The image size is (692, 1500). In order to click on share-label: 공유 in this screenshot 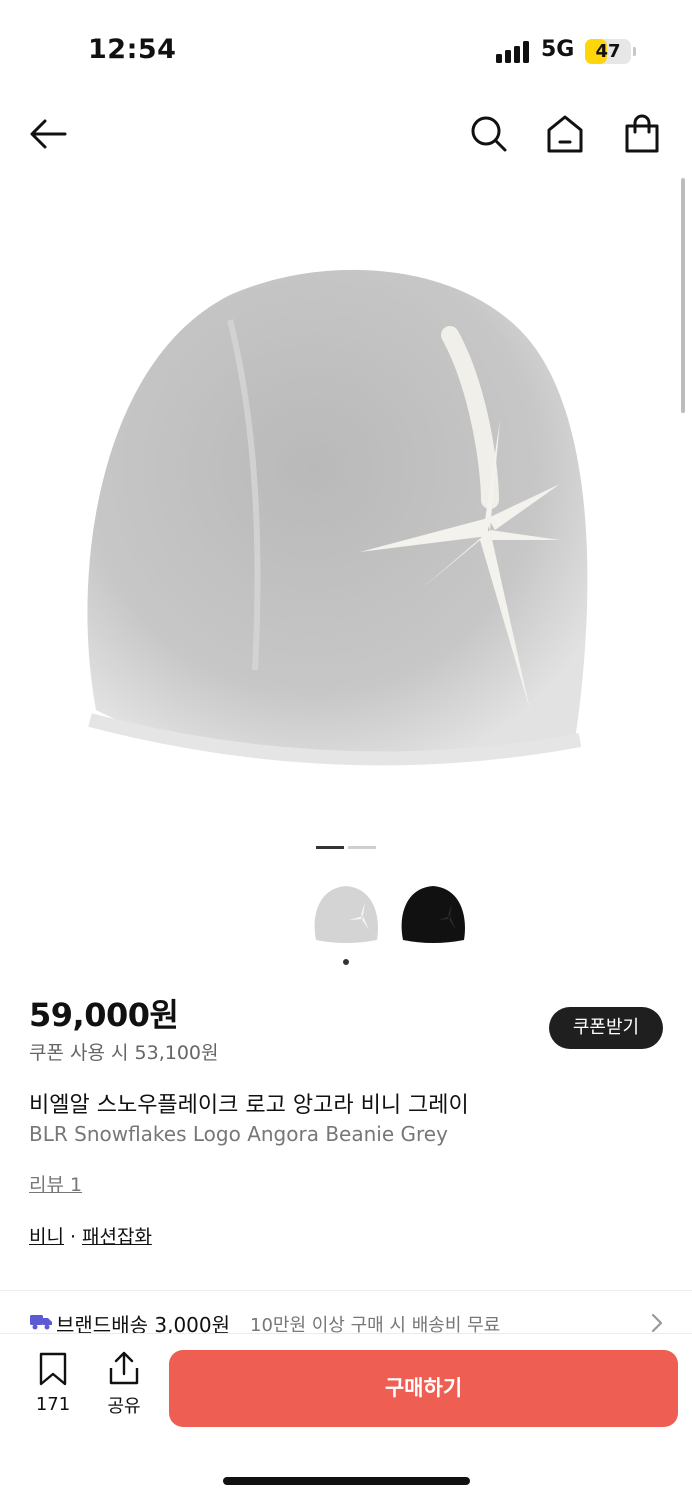, I will do `click(124, 1406)`.